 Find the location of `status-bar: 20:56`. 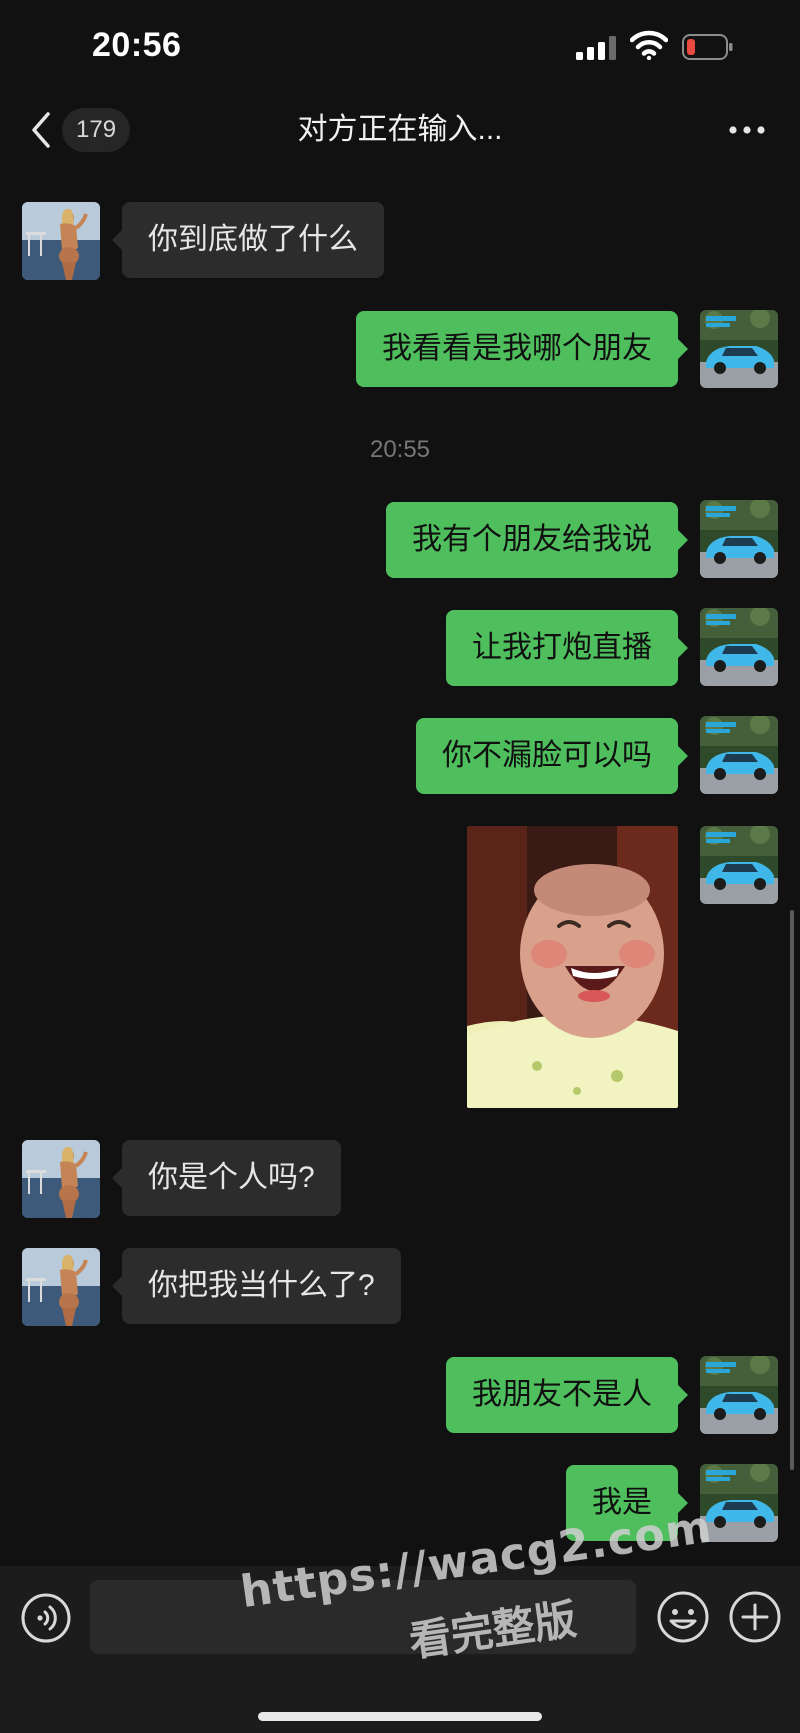

status-bar: 20:56 is located at coordinates (400, 45).